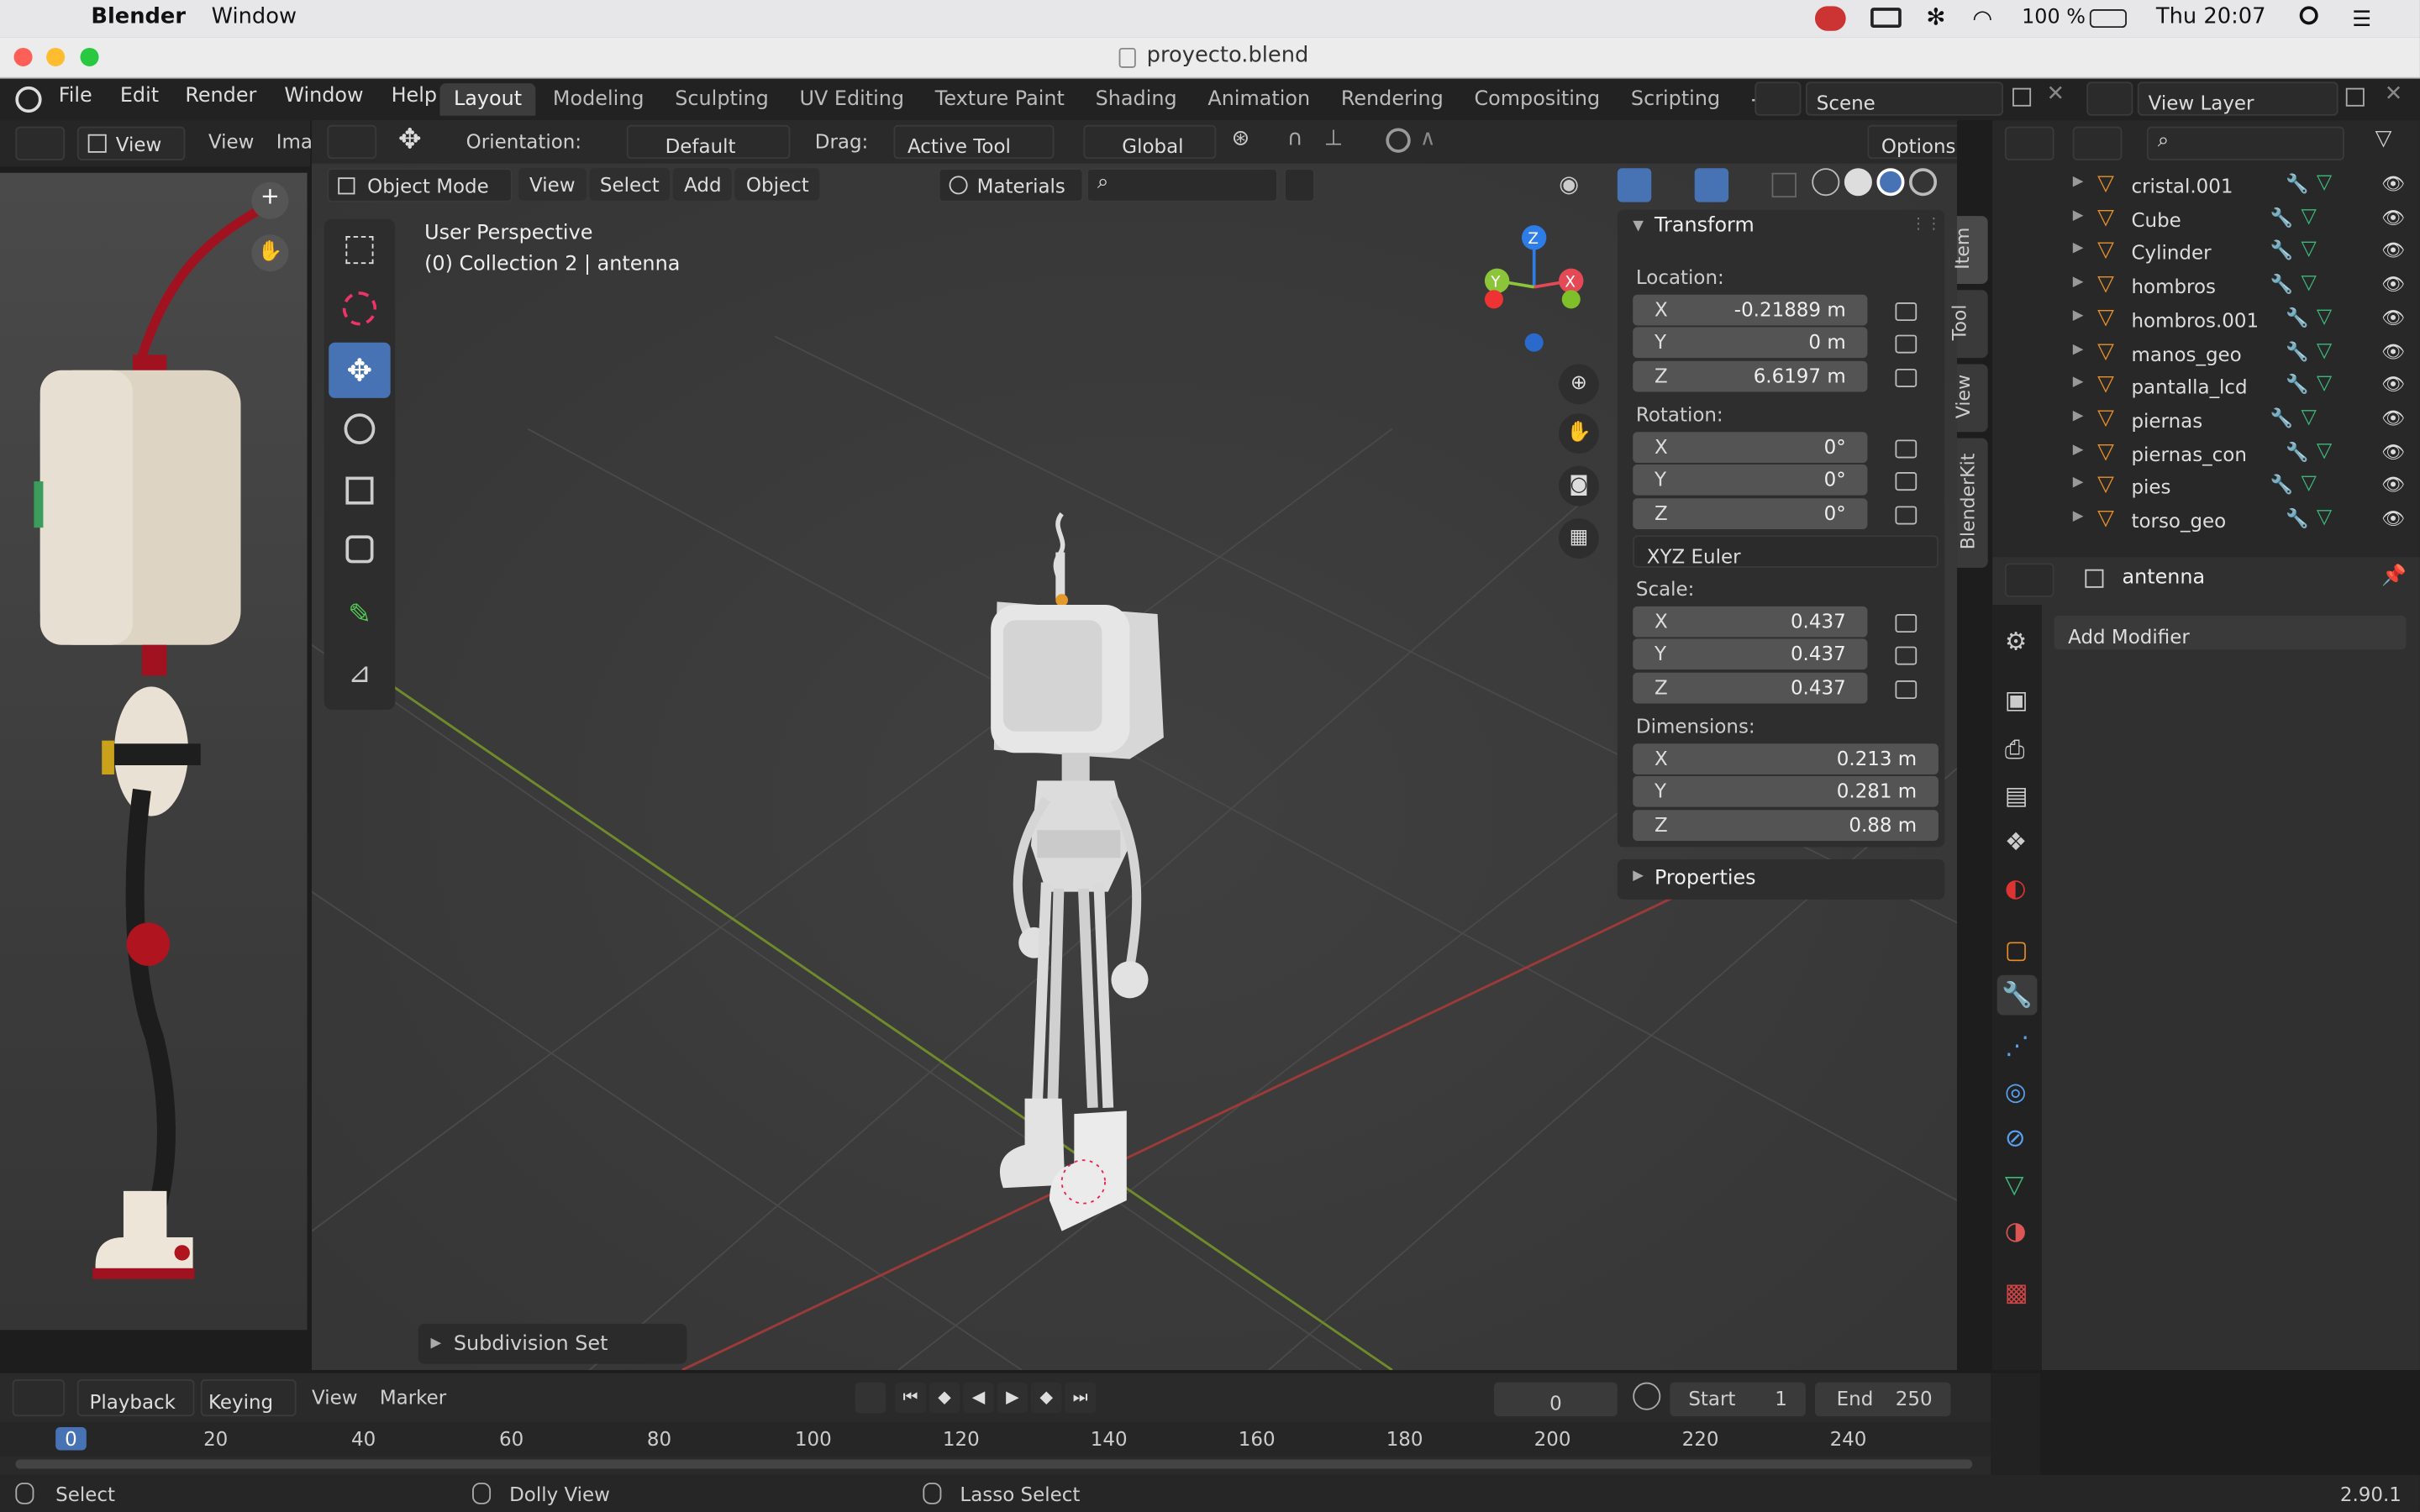  I want to click on pan-hand-icon: ✋, so click(270, 253).